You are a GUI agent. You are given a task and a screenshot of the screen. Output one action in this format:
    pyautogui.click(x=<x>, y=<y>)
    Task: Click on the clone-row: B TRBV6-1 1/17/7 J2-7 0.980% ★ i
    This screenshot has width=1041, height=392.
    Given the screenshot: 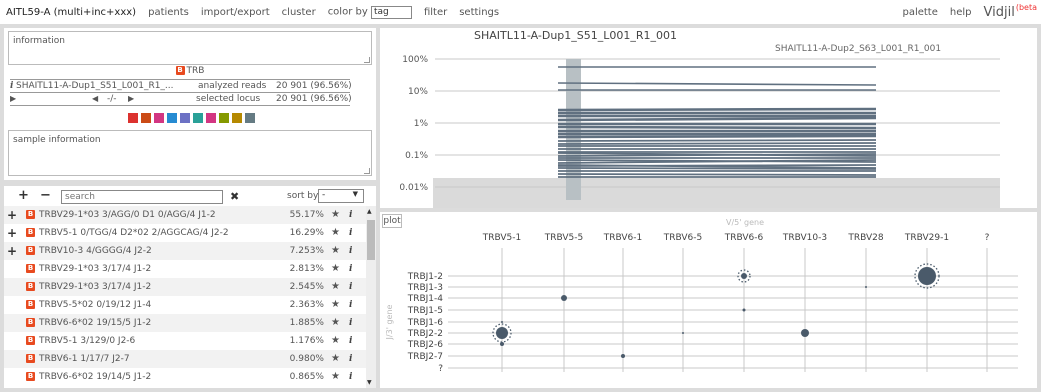 What is the action you would take?
    pyautogui.click(x=185, y=359)
    